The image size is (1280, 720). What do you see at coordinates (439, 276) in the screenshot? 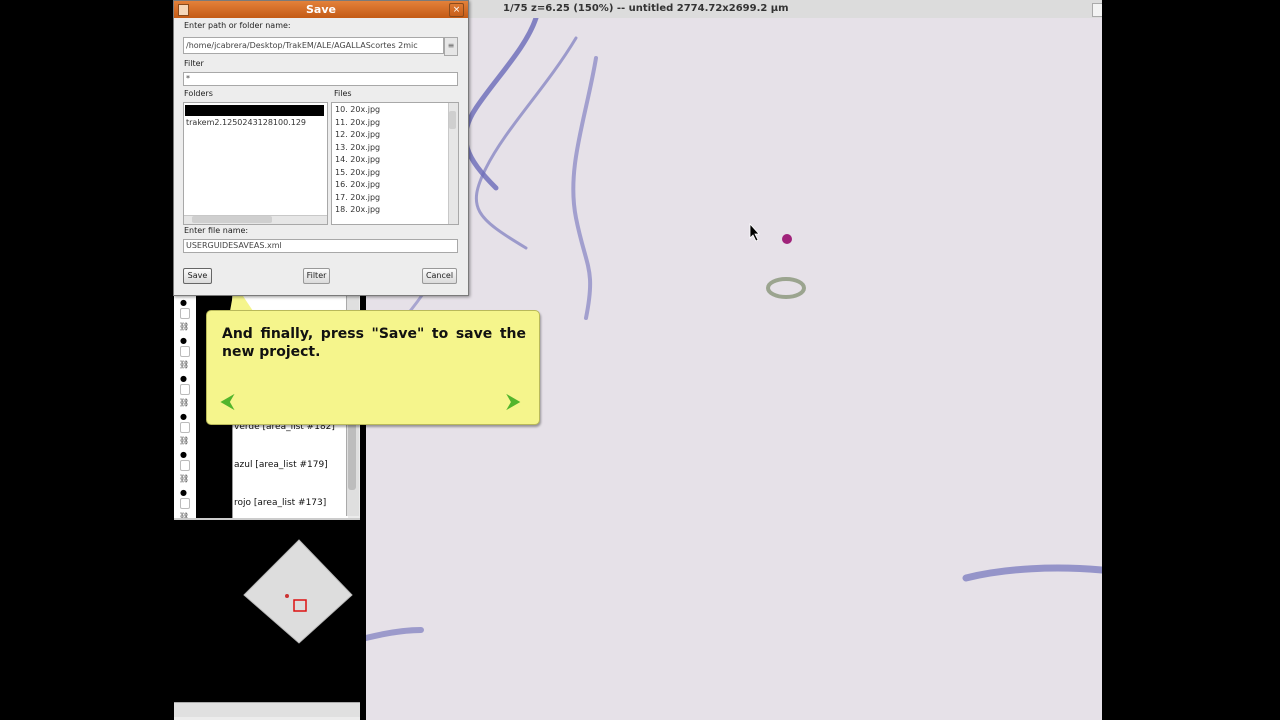
I see `cancel-button: Cancel` at bounding box center [439, 276].